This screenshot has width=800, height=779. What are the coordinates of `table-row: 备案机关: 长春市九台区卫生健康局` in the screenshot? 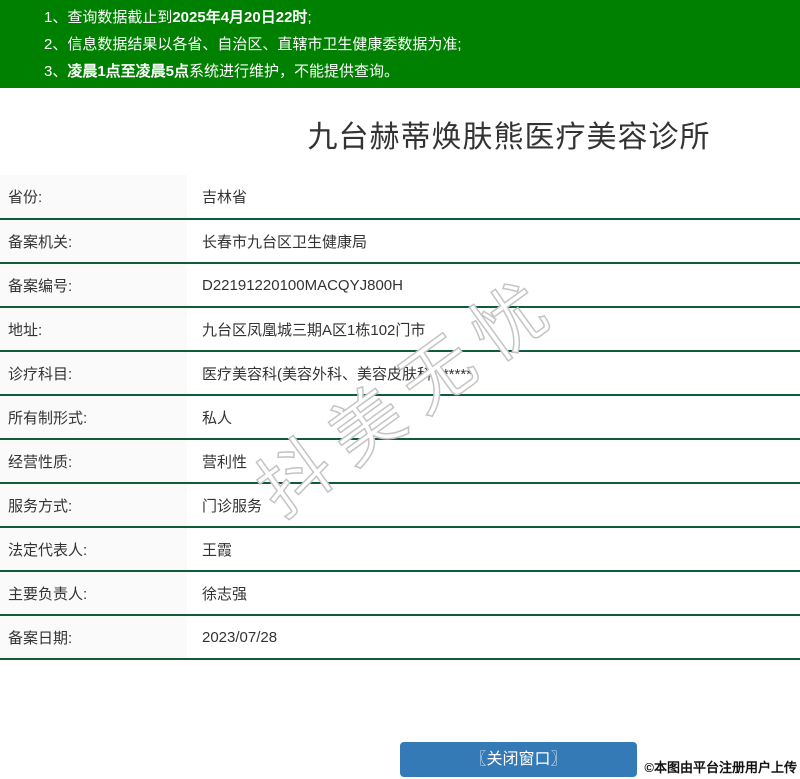 It's located at (400, 241).